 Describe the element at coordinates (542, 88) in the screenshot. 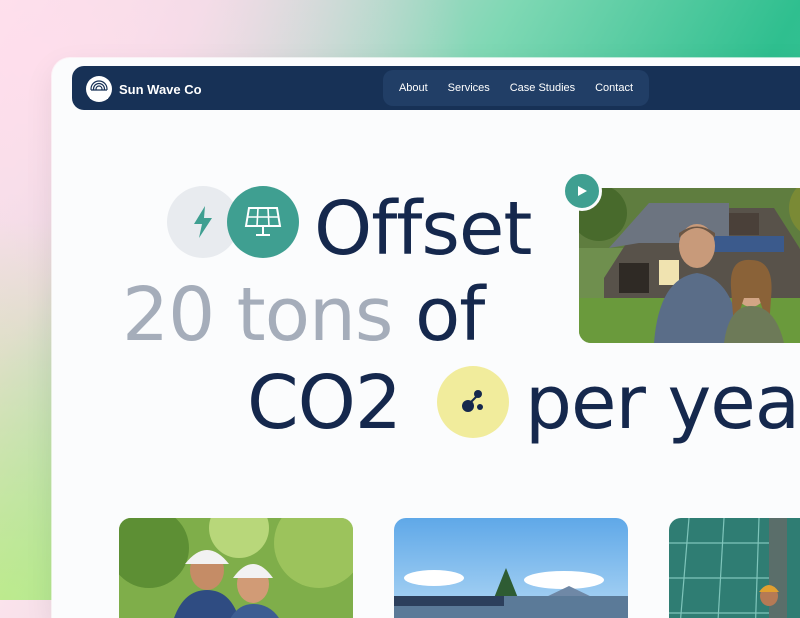

I see `nav-case-studies: Case Studies` at that location.